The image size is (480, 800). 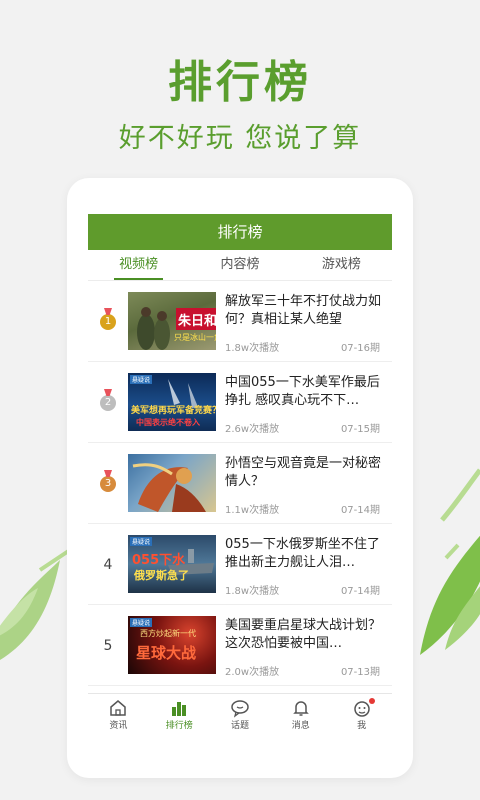 What do you see at coordinates (240, 82) in the screenshot?
I see `hero-title: 排行榜` at bounding box center [240, 82].